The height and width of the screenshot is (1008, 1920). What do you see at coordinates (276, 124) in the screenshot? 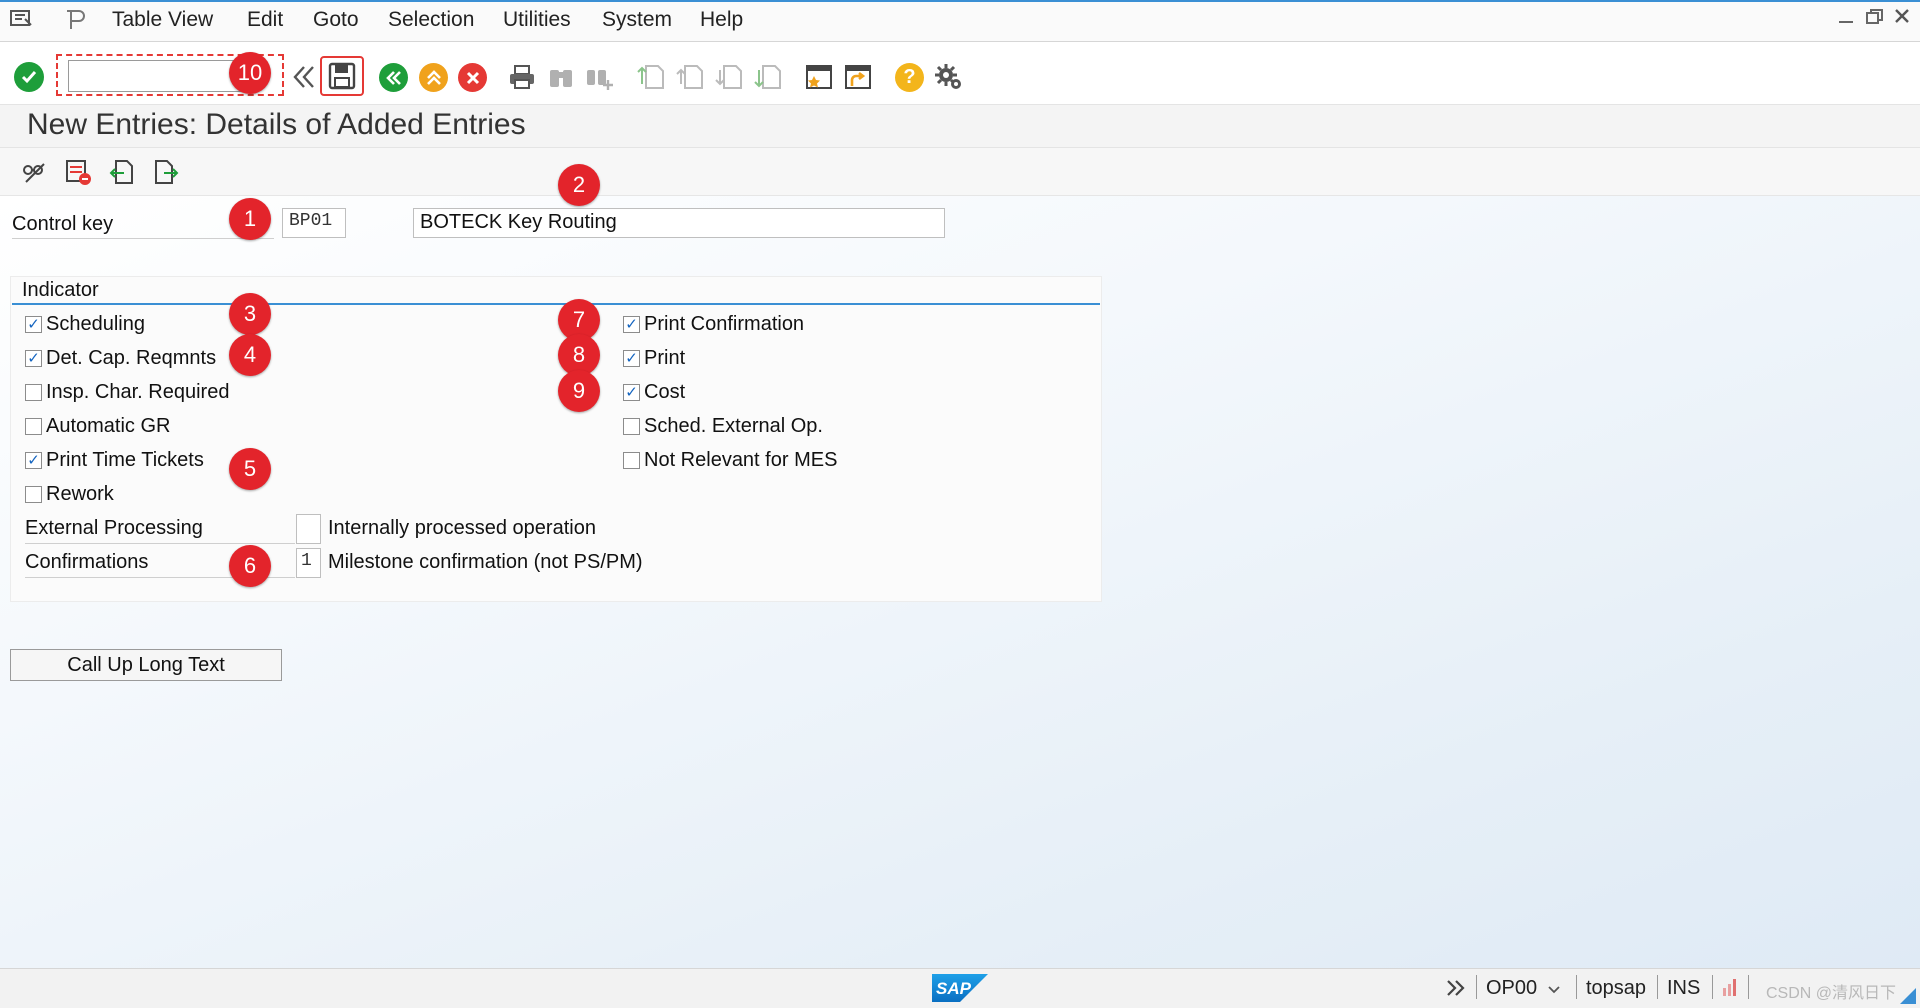
I see `page-title: New Entries: Details of Added Entries` at bounding box center [276, 124].